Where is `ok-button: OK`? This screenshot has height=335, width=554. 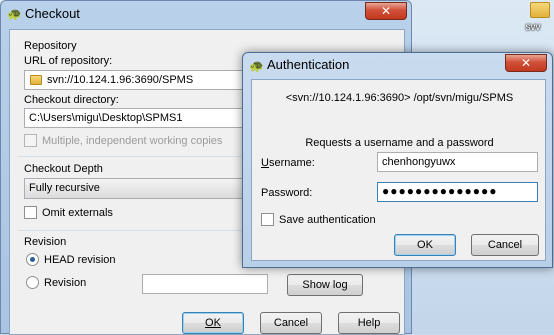 ok-button: OK is located at coordinates (213, 323).